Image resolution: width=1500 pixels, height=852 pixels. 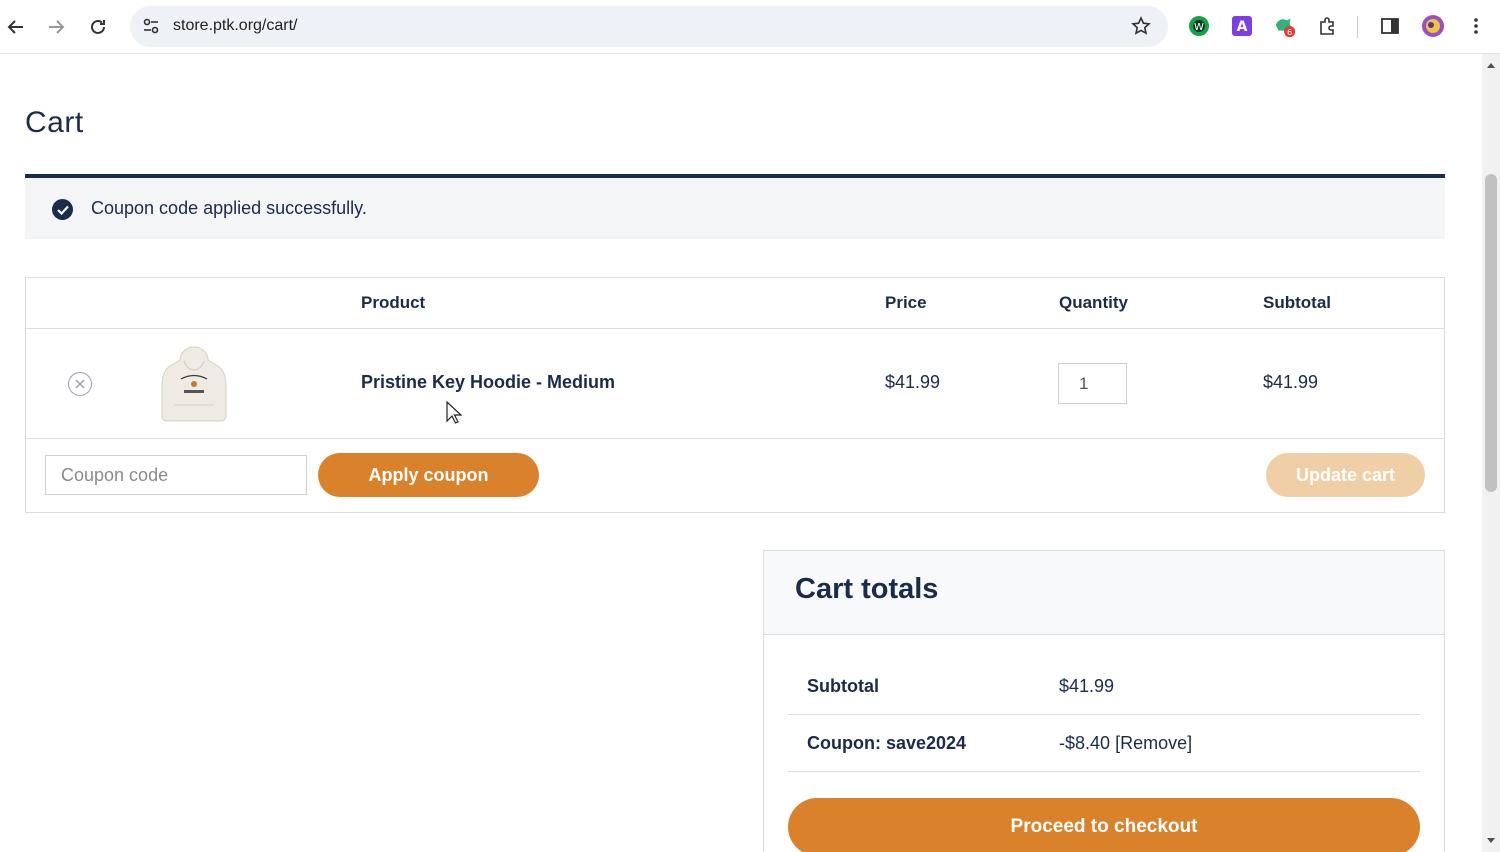 What do you see at coordinates (1491, 65) in the screenshot?
I see `scroll-up-arrow-icon` at bounding box center [1491, 65].